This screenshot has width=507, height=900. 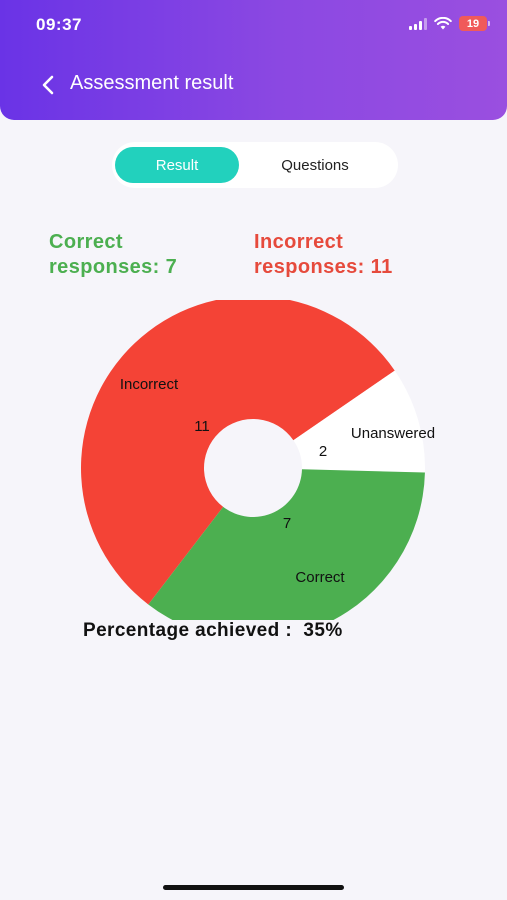 What do you see at coordinates (253, 887) in the screenshot?
I see `home-indicator` at bounding box center [253, 887].